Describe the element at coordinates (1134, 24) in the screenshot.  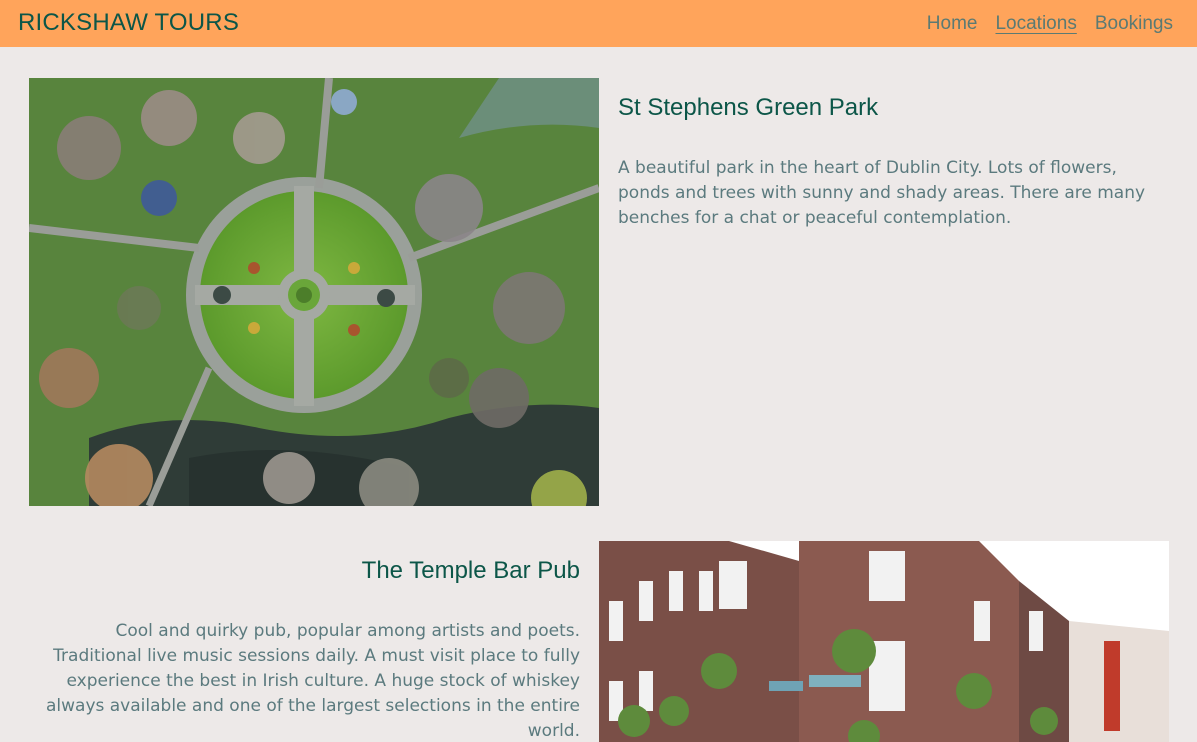
I see `nav-link-bookings: Bookings` at that location.